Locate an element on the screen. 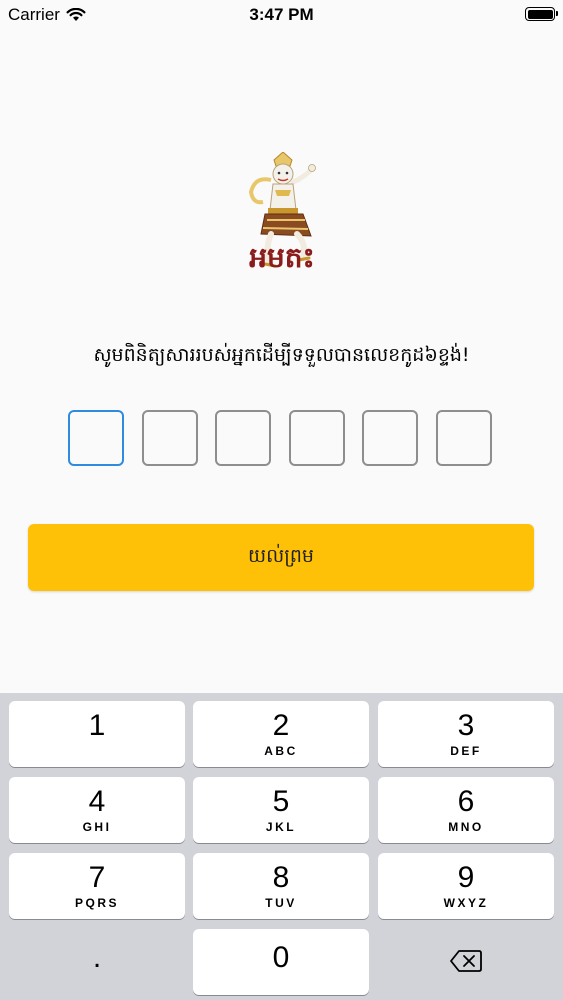 The width and height of the screenshot is (563, 1000). key-letters: PQRS is located at coordinates (96, 903).